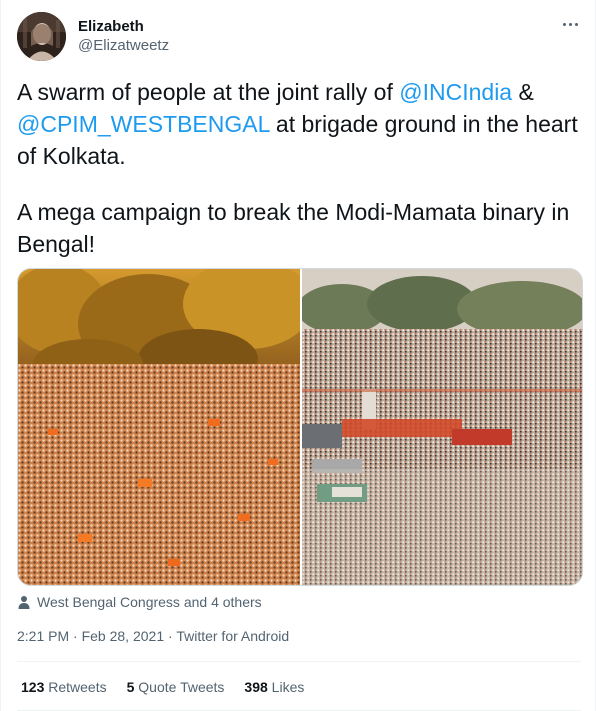  I want to click on tagged-users: West Bengal Congress and 4 others, so click(139, 602).